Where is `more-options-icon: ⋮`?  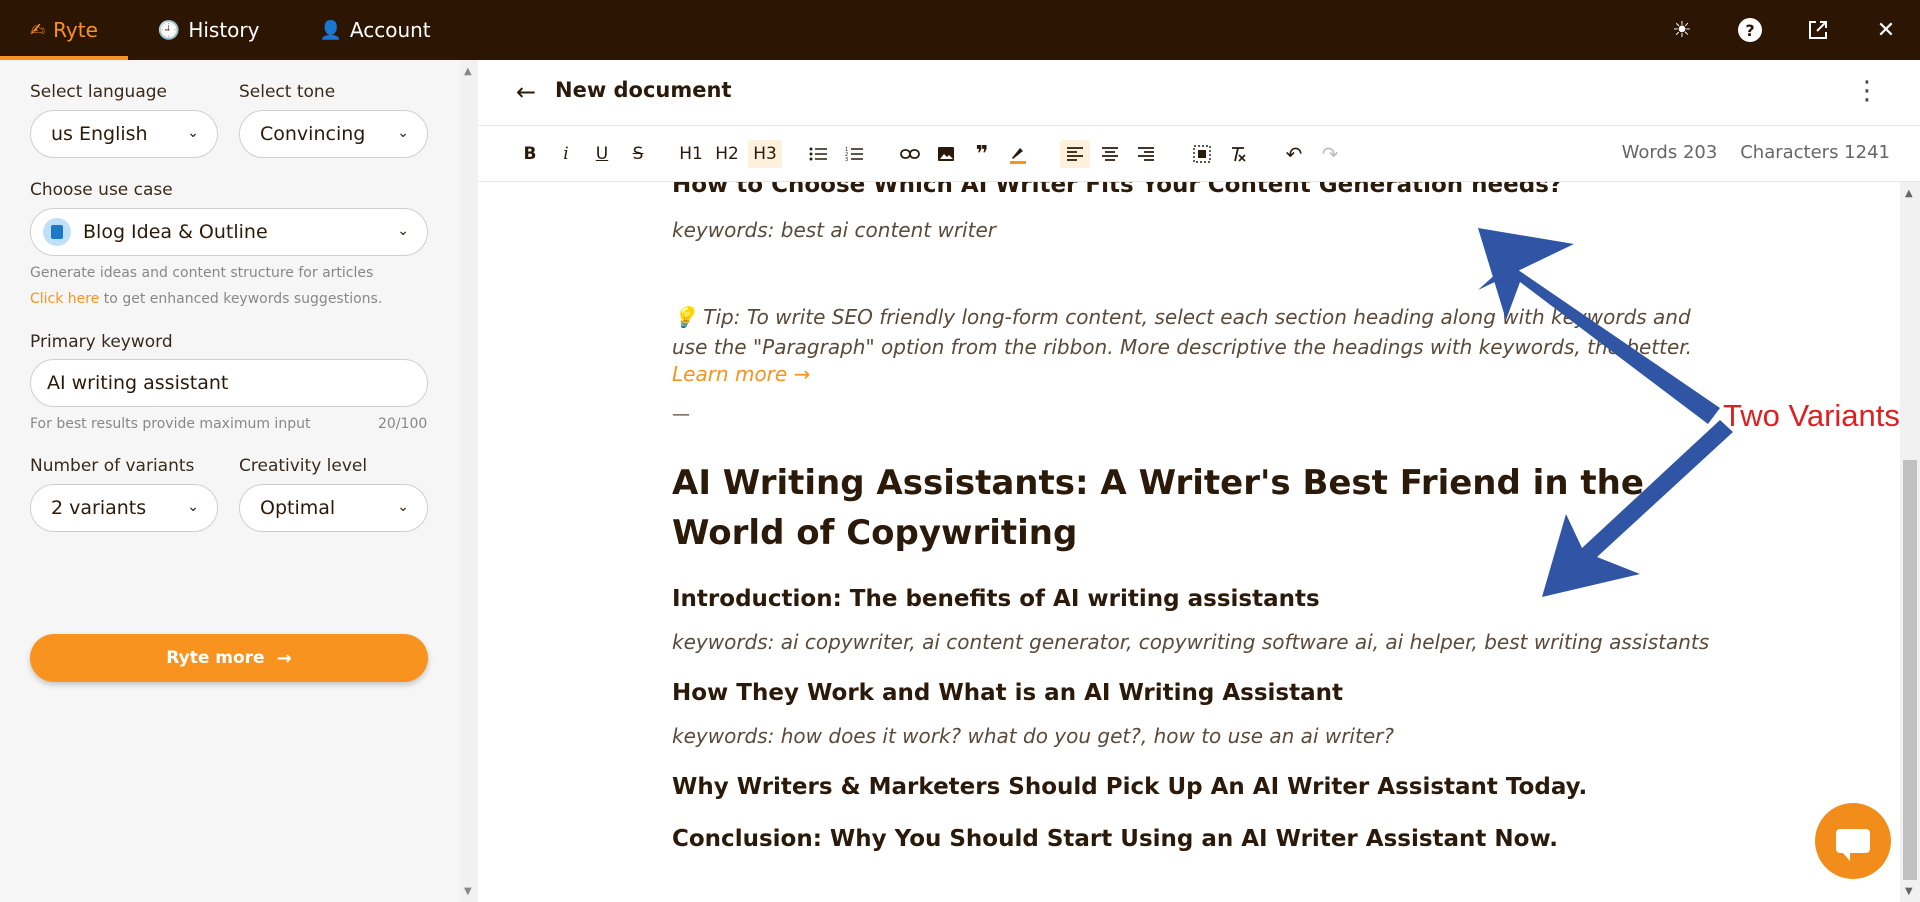 more-options-icon: ⋮ is located at coordinates (1867, 91).